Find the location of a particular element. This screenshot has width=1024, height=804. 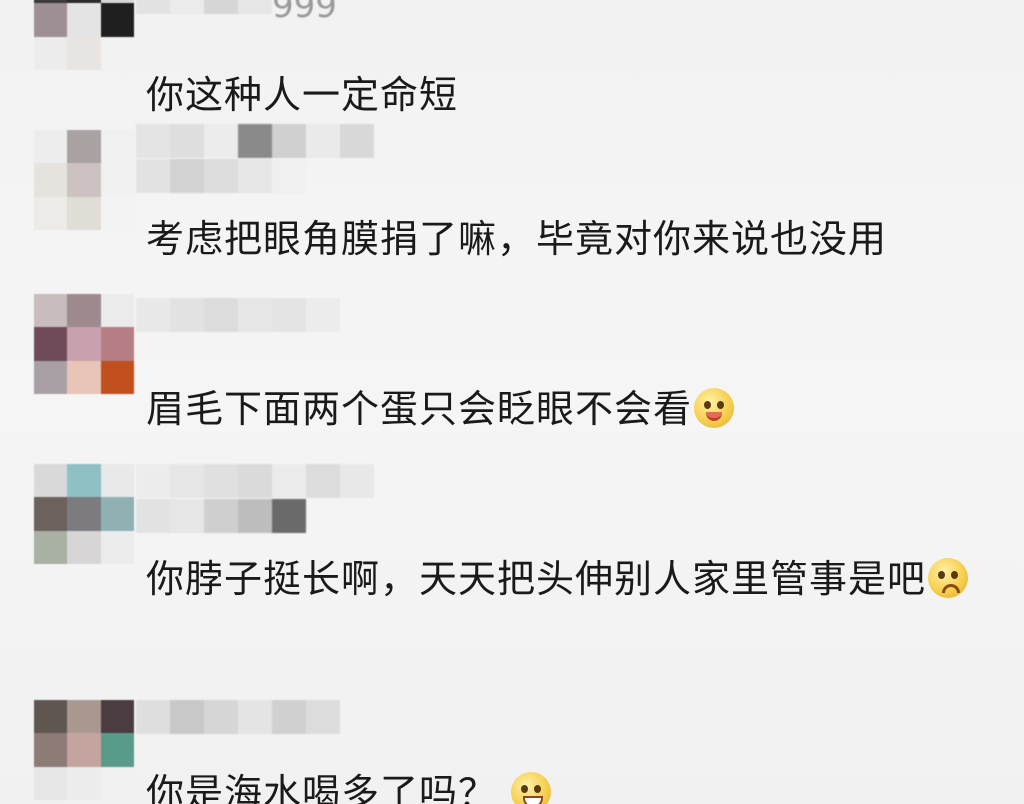

tongue-face-emoji is located at coordinates (714, 408).